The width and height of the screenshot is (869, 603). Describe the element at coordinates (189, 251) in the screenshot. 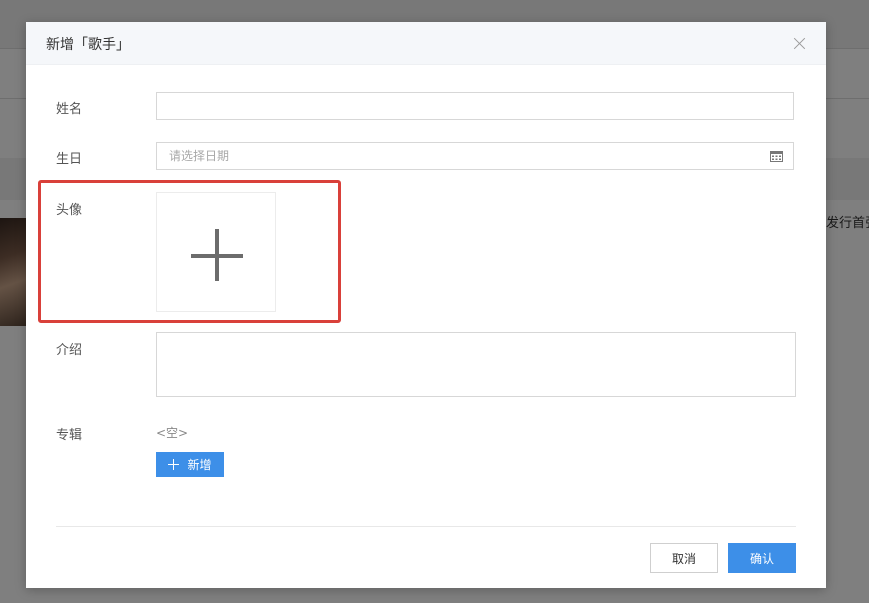

I see `highlight-annotation` at that location.